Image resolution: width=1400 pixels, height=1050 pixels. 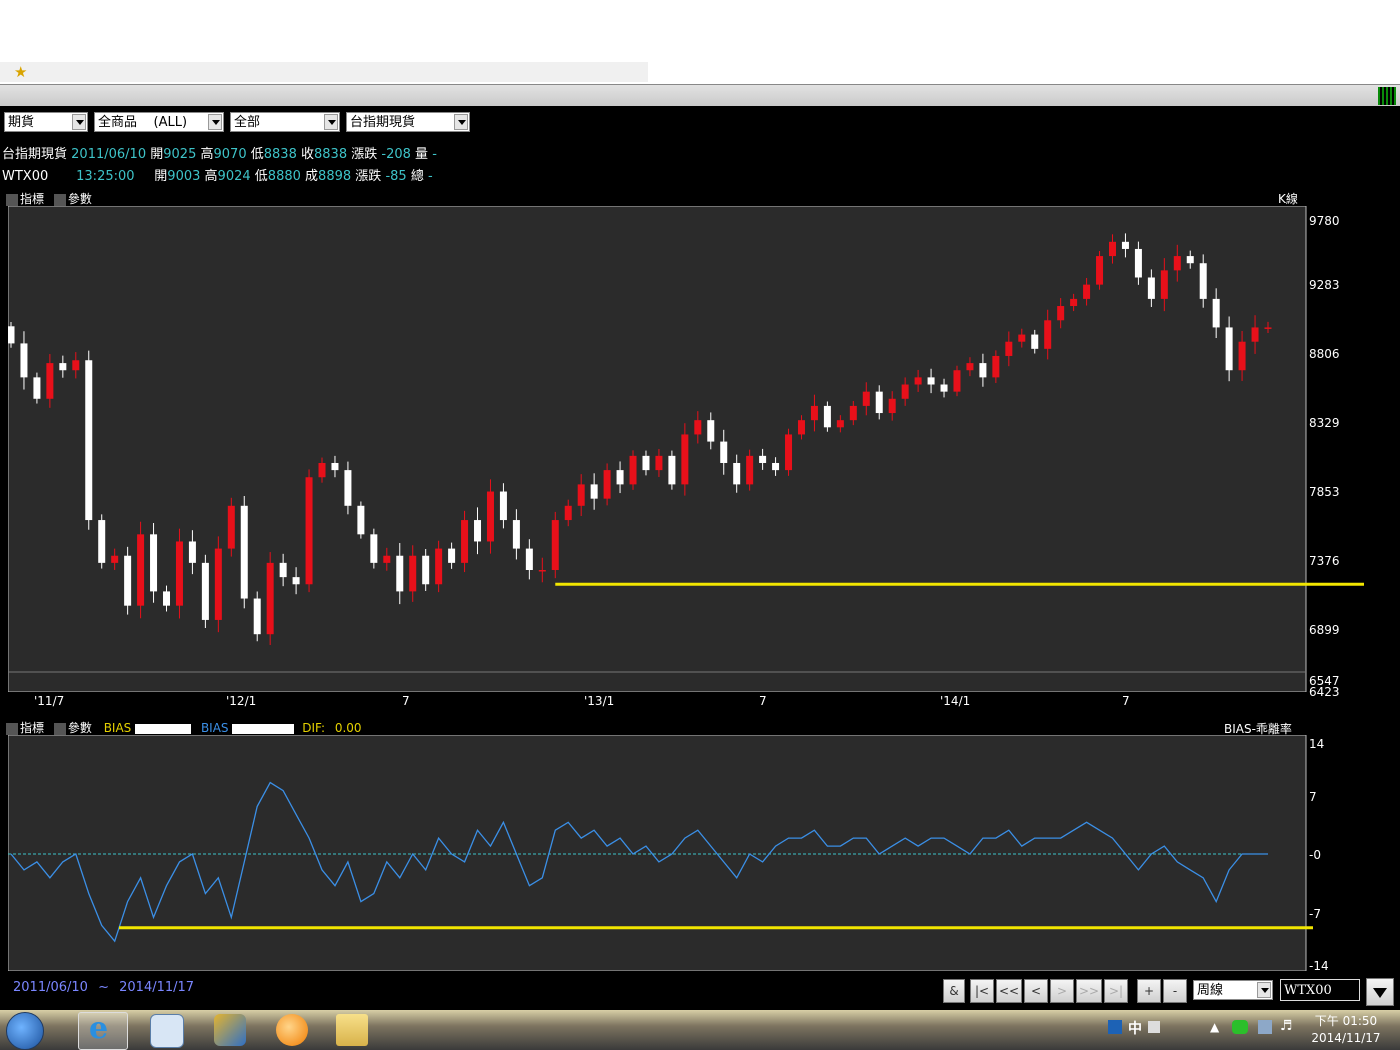 What do you see at coordinates (1233, 990) in the screenshot?
I see `period-select: 周線` at bounding box center [1233, 990].